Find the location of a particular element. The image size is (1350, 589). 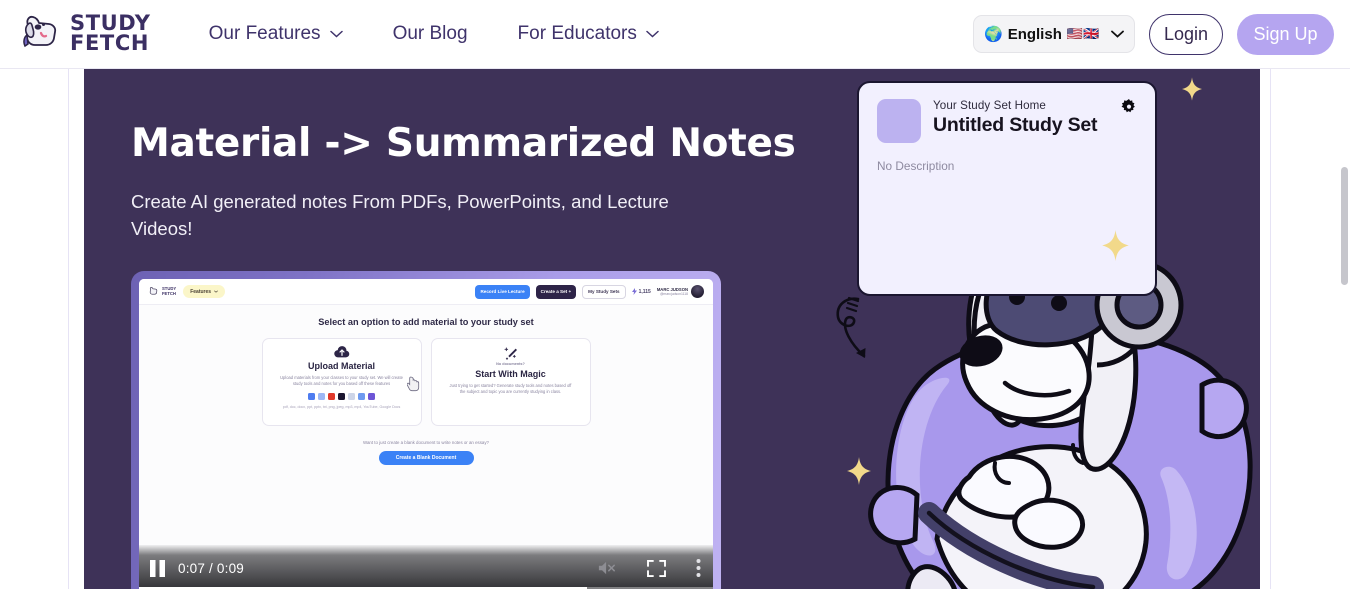

study-set-description: No Description is located at coordinates (916, 166).